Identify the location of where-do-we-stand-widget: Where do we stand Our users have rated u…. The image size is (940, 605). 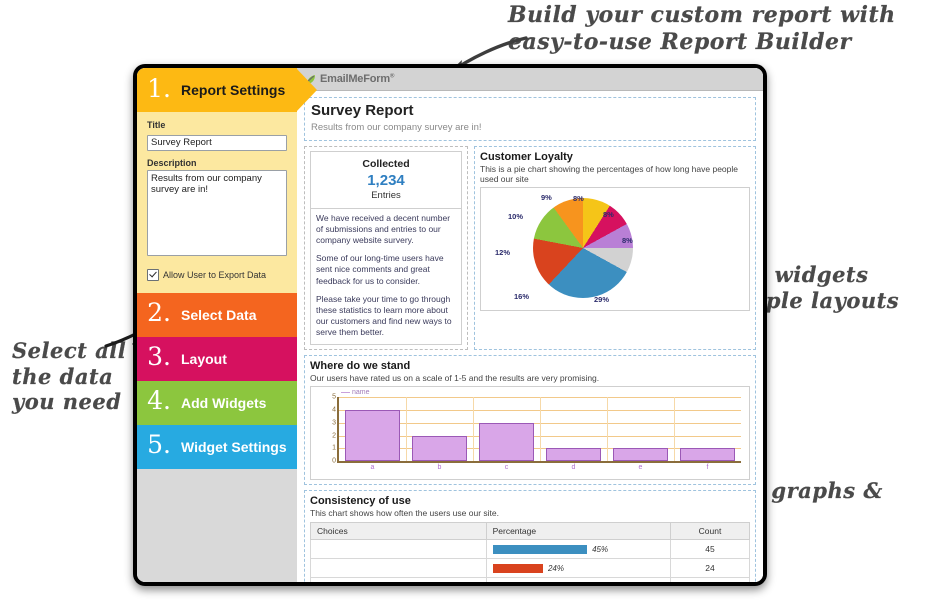
(530, 420).